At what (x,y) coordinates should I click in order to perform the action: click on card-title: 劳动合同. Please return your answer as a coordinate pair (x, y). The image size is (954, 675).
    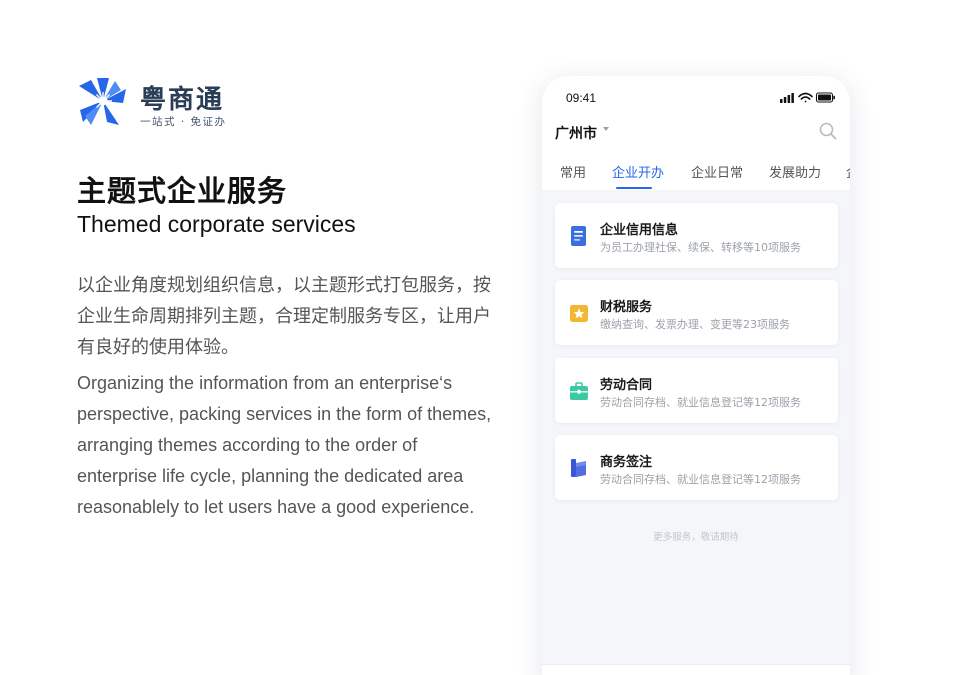
    Looking at the image, I should click on (626, 385).